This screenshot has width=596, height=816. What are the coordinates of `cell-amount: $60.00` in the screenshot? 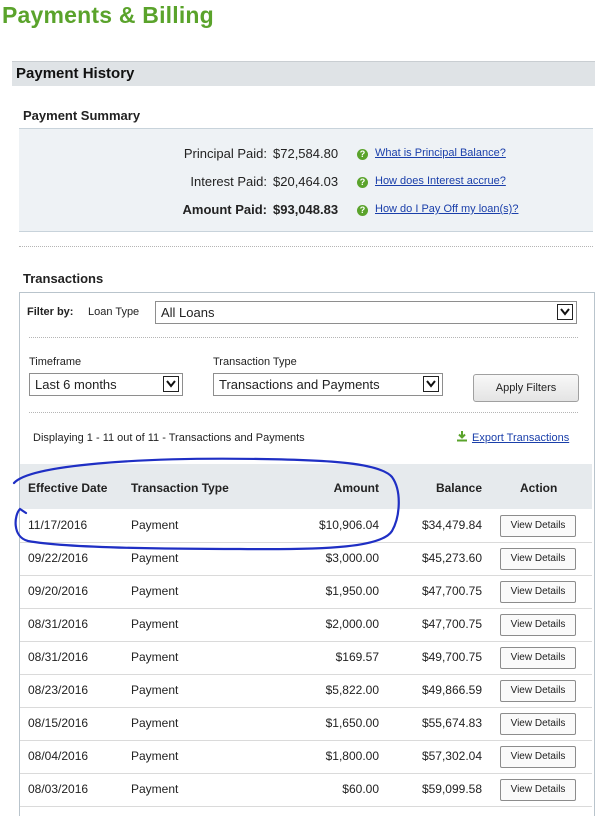 It's located at (360, 789).